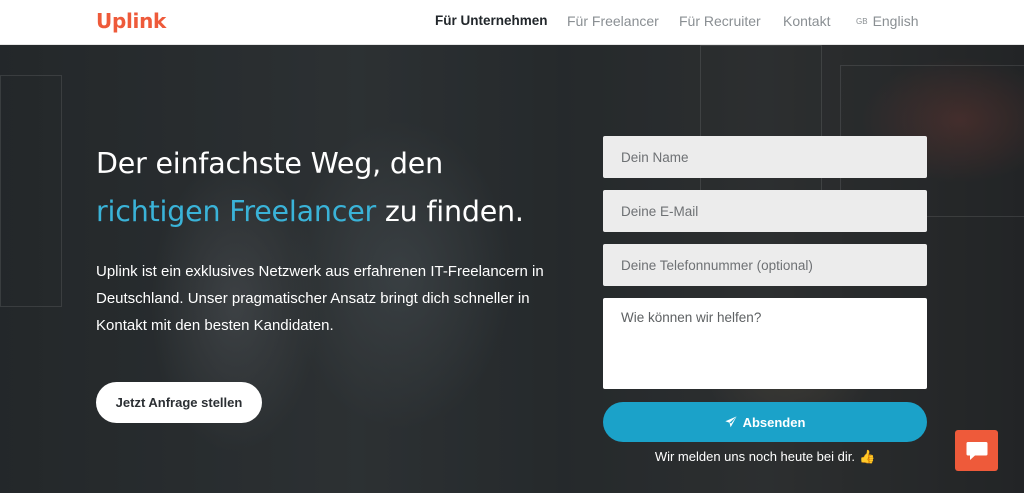  I want to click on response-note-text: Wir melden uns noch heute bei dir., so click(754, 456).